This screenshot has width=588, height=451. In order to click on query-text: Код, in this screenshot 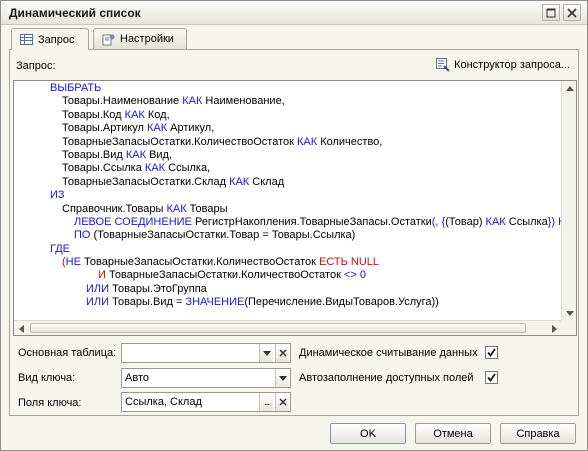, I will do `click(157, 114)`.